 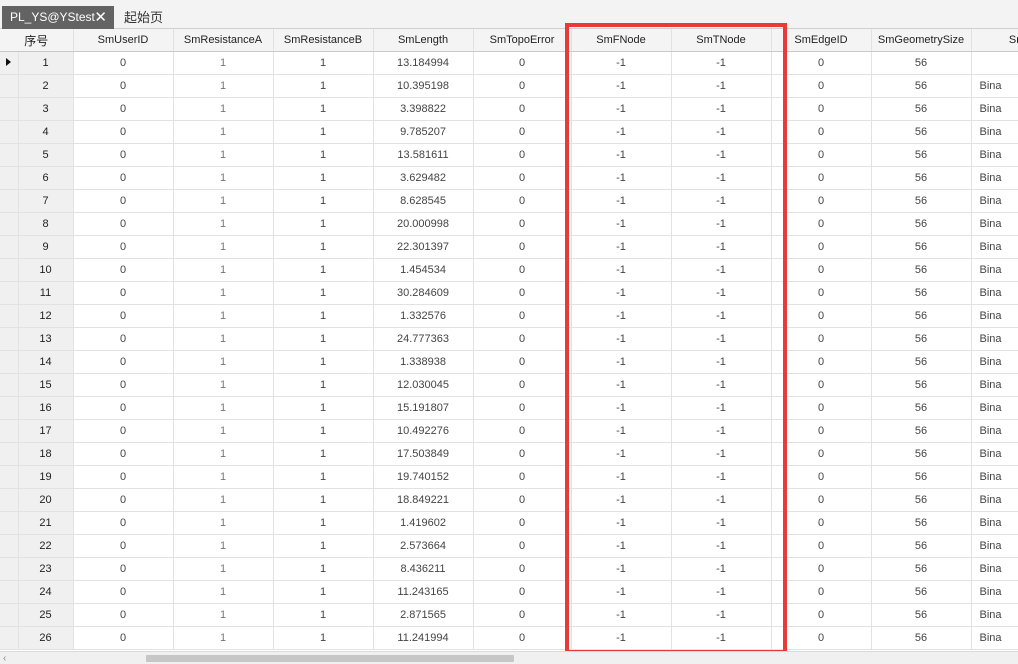 I want to click on cell-index: 15, so click(x=46, y=385).